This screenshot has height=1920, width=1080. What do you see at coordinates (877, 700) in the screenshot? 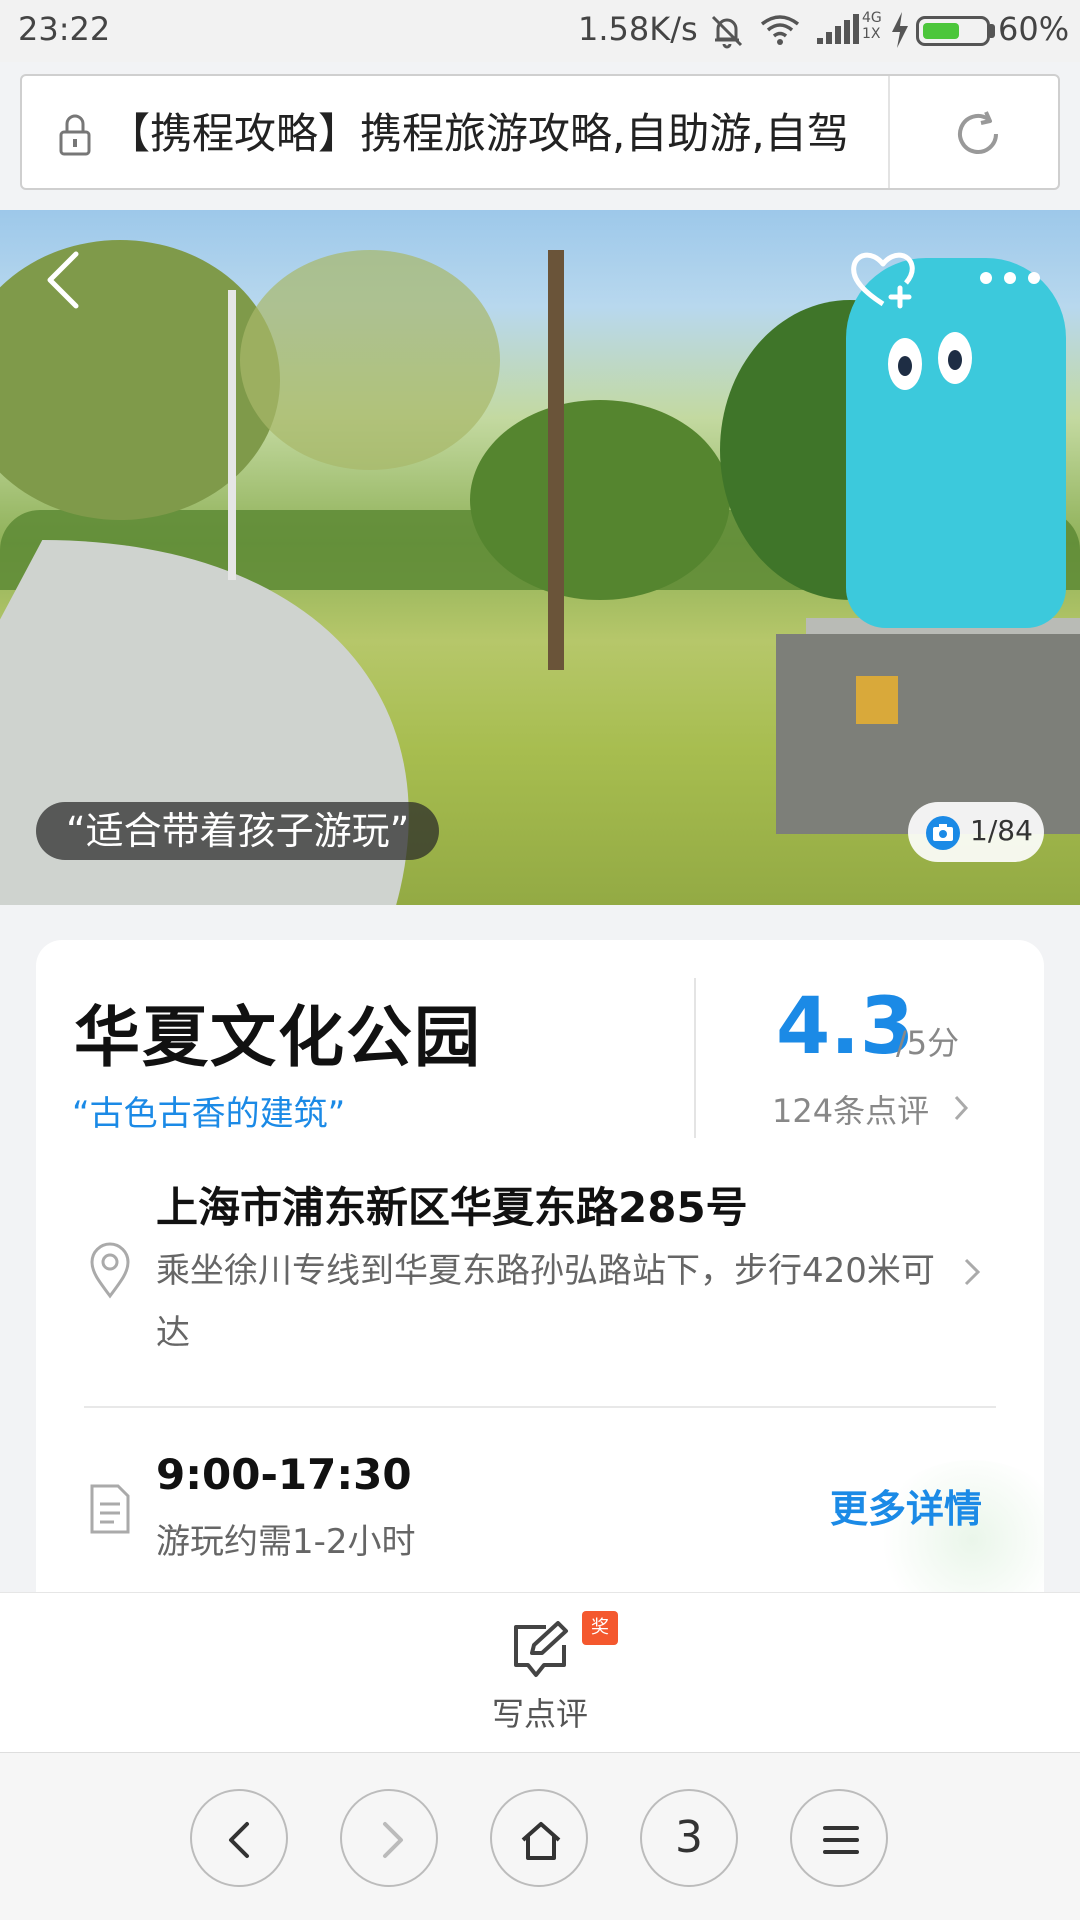
I see `hero-plaque` at bounding box center [877, 700].